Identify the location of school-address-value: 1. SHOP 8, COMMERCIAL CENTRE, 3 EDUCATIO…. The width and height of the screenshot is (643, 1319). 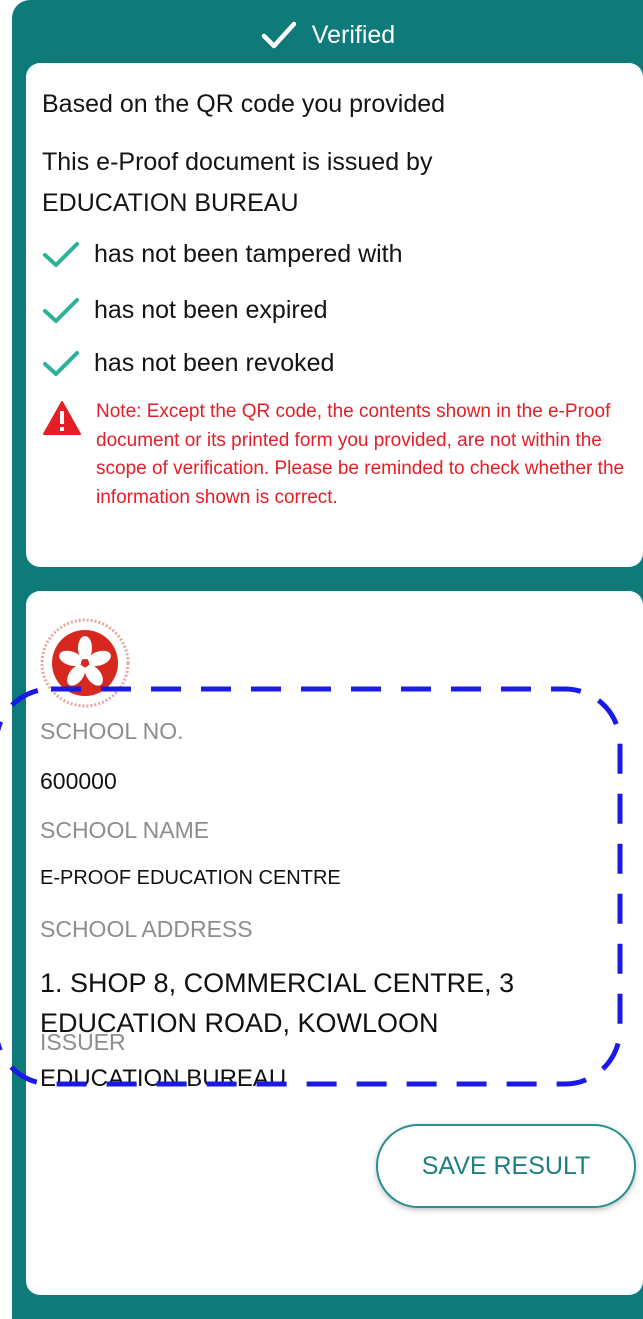
(277, 1003).